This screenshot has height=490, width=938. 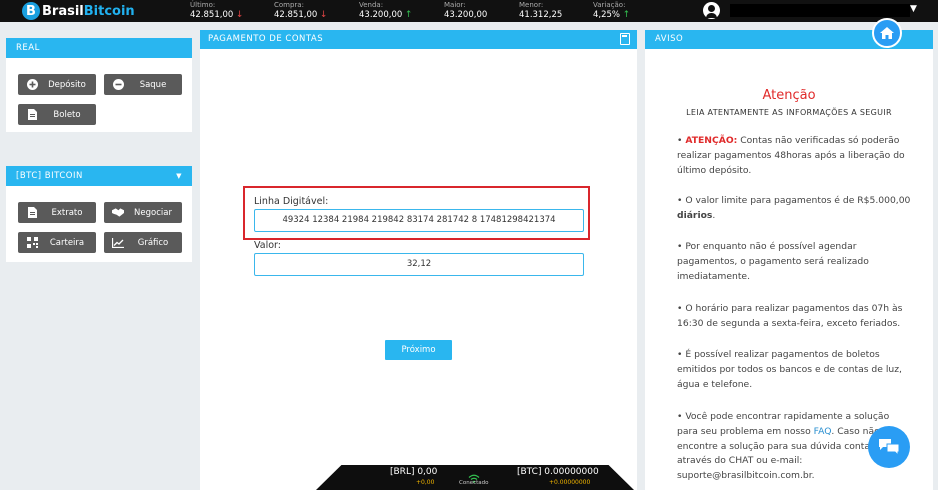 I want to click on negociar-button: Negociar, so click(x=143, y=212).